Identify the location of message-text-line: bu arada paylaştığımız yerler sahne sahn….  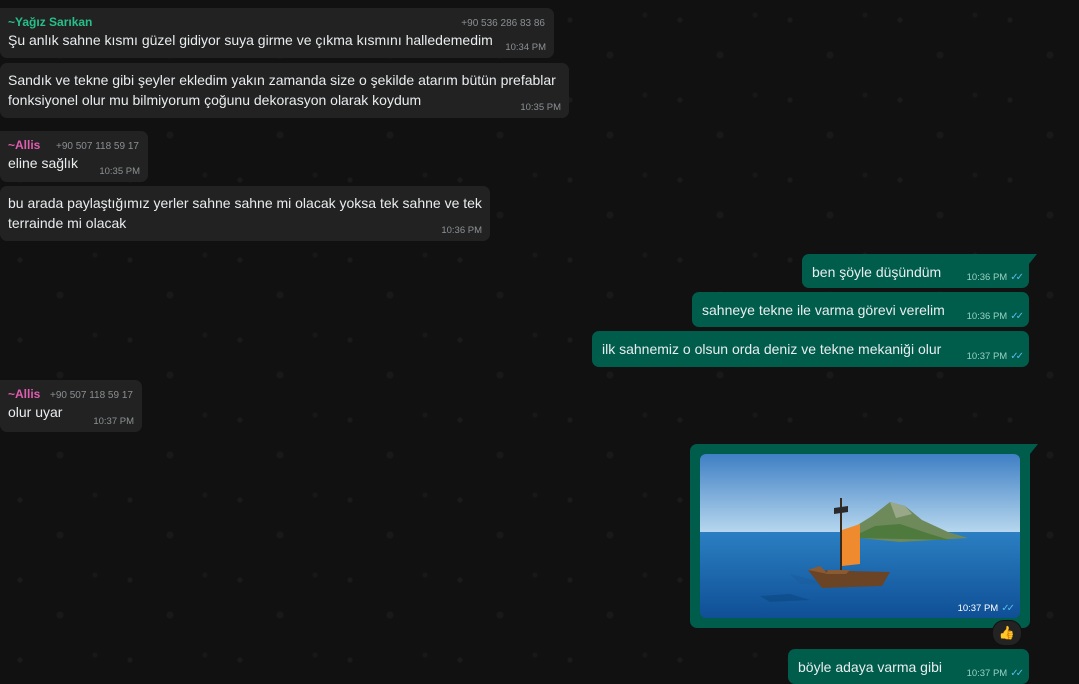
(245, 203).